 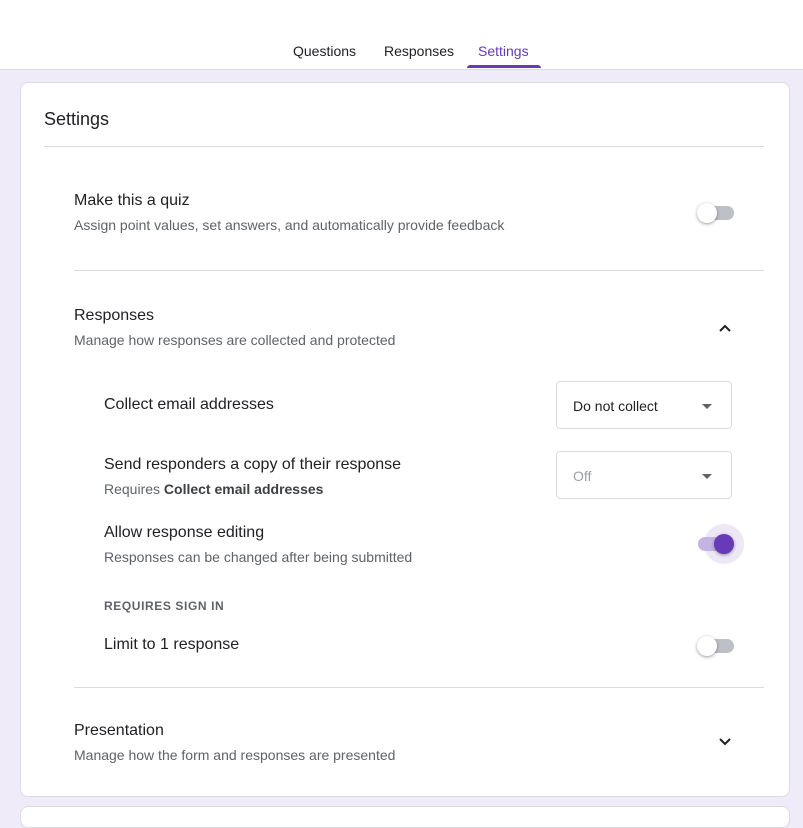 What do you see at coordinates (172, 644) in the screenshot?
I see `limit-one-label: Limit to 1 response` at bounding box center [172, 644].